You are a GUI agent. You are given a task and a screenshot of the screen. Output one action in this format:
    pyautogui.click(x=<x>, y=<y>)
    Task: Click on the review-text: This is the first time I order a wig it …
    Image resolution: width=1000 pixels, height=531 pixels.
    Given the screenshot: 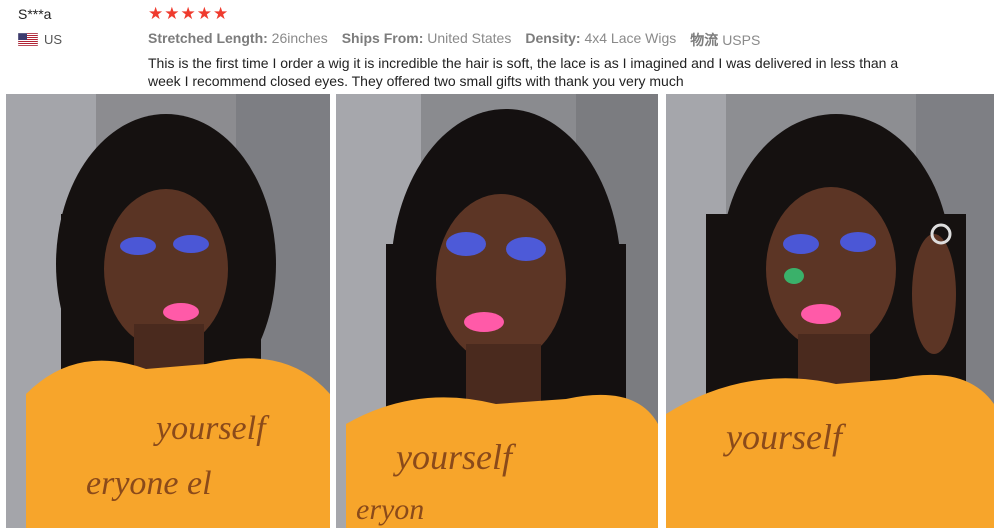 What is the action you would take?
    pyautogui.click(x=523, y=72)
    